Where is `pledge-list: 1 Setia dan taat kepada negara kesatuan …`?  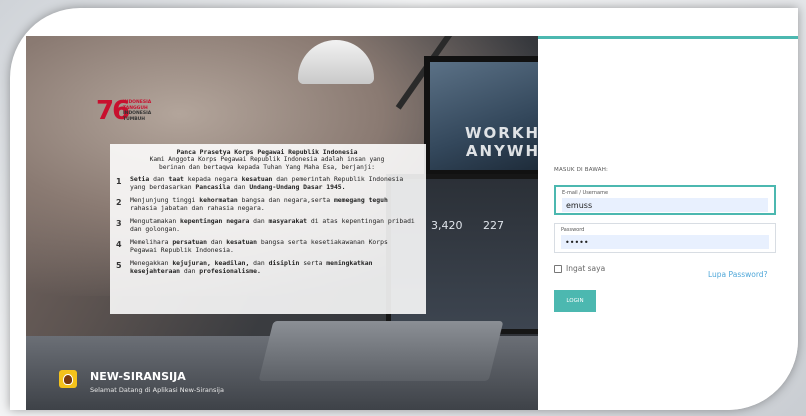
pledge-list: 1 Setia dan taat kepada negara kesatuan … is located at coordinates (267, 225).